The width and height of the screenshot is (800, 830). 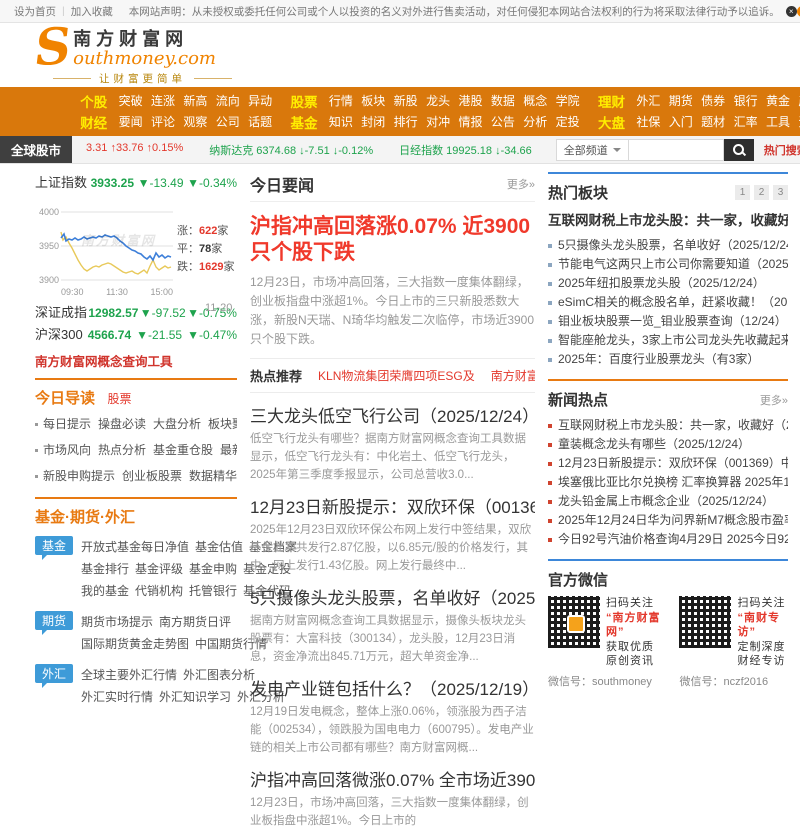 I want to click on nav-item: 突破, so click(x=130, y=100).